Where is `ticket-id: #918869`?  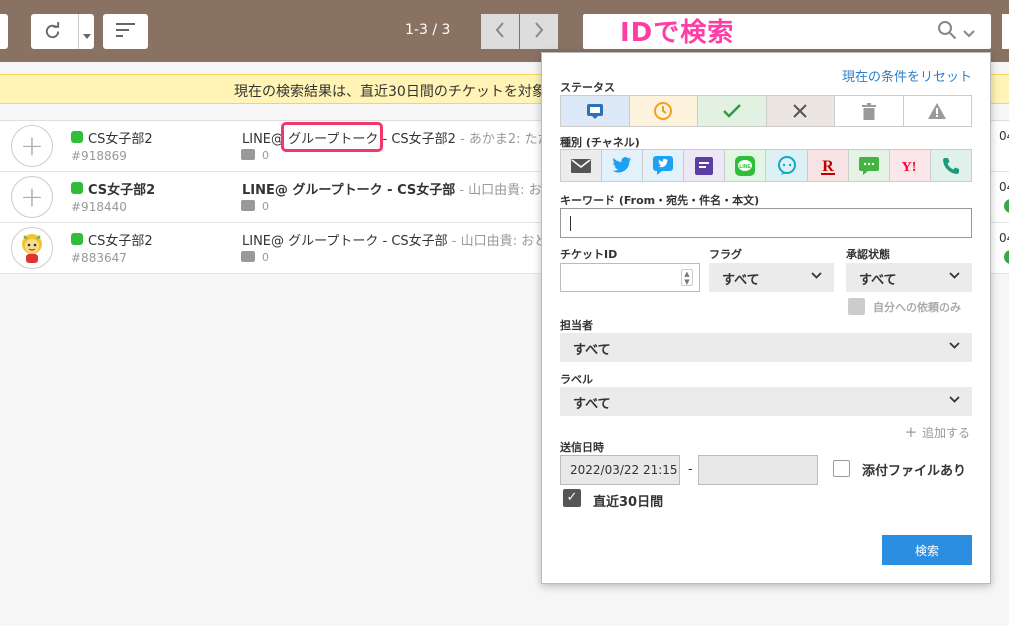 ticket-id: #918869 is located at coordinates (99, 156).